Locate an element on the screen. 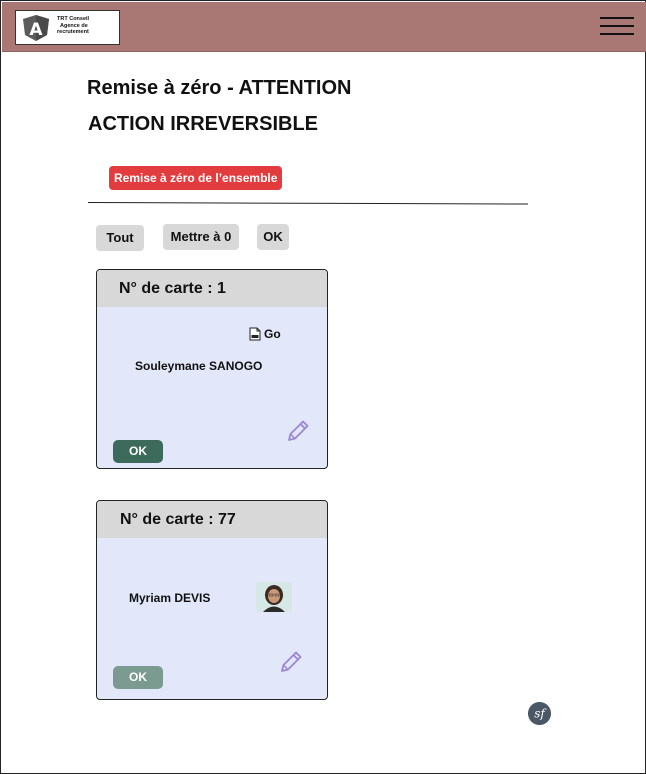  top-bar: A TRT Conseil Agence de recrutement is located at coordinates (324, 27).